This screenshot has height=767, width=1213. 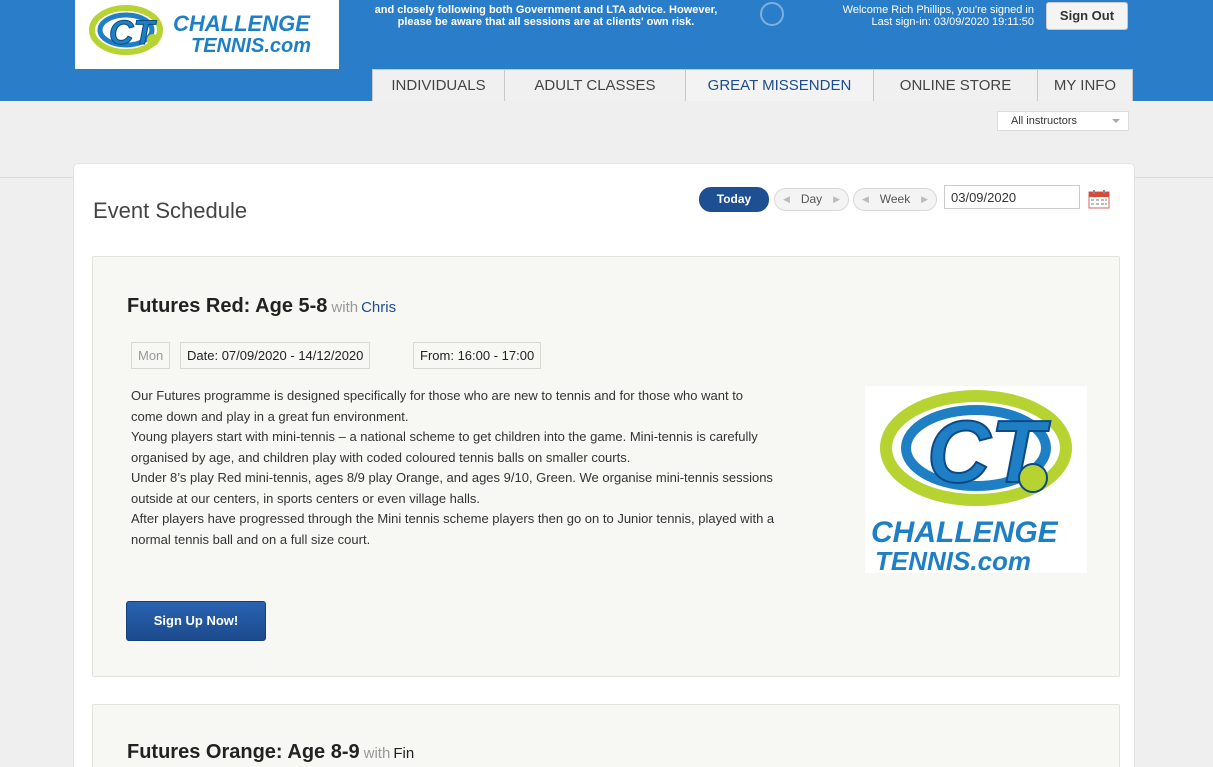 What do you see at coordinates (965, 532) in the screenshot?
I see `event-logo-line1: CHALLENGE` at bounding box center [965, 532].